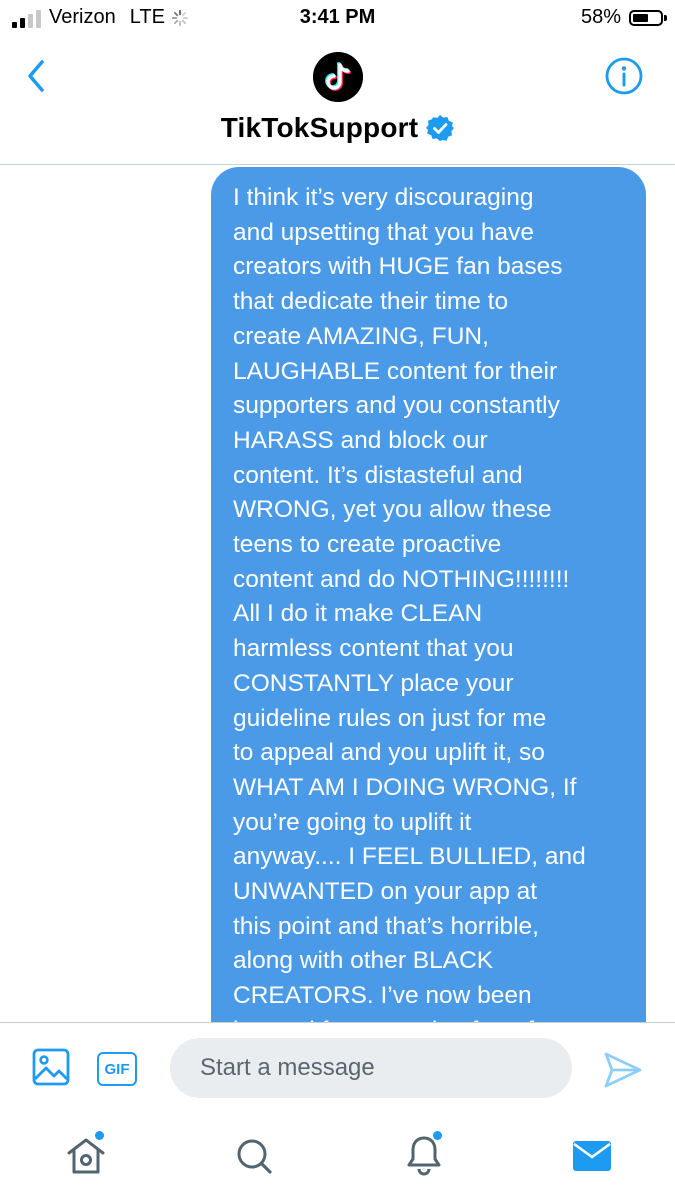 The width and height of the screenshot is (675, 1200). I want to click on info-icon, so click(624, 76).